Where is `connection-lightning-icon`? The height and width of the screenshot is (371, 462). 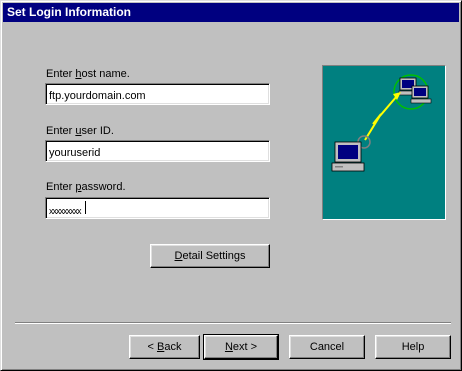
connection-lightning-icon is located at coordinates (379, 120).